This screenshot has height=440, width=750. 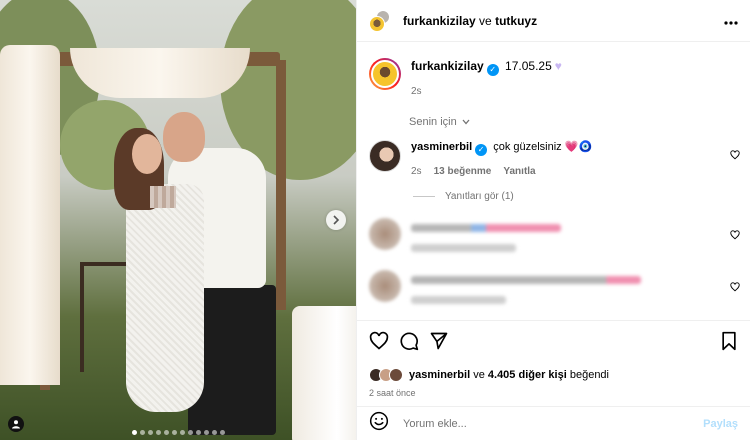 What do you see at coordinates (165, 298) in the screenshot?
I see `photo-woman-dress` at bounding box center [165, 298].